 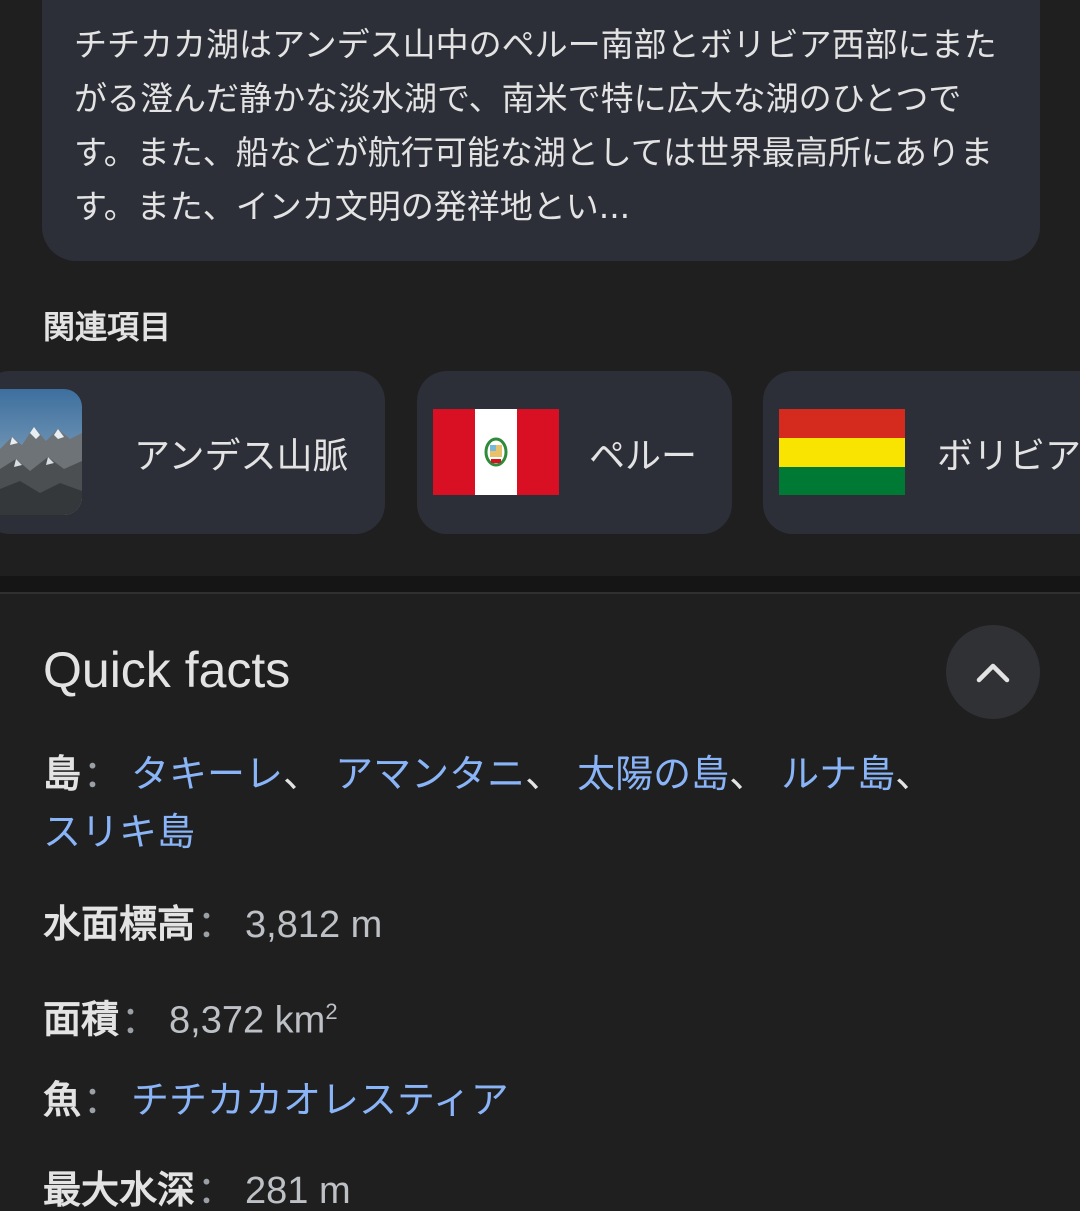 What do you see at coordinates (119, 832) in the screenshot?
I see `island-link-suriki: スリキ島` at bounding box center [119, 832].